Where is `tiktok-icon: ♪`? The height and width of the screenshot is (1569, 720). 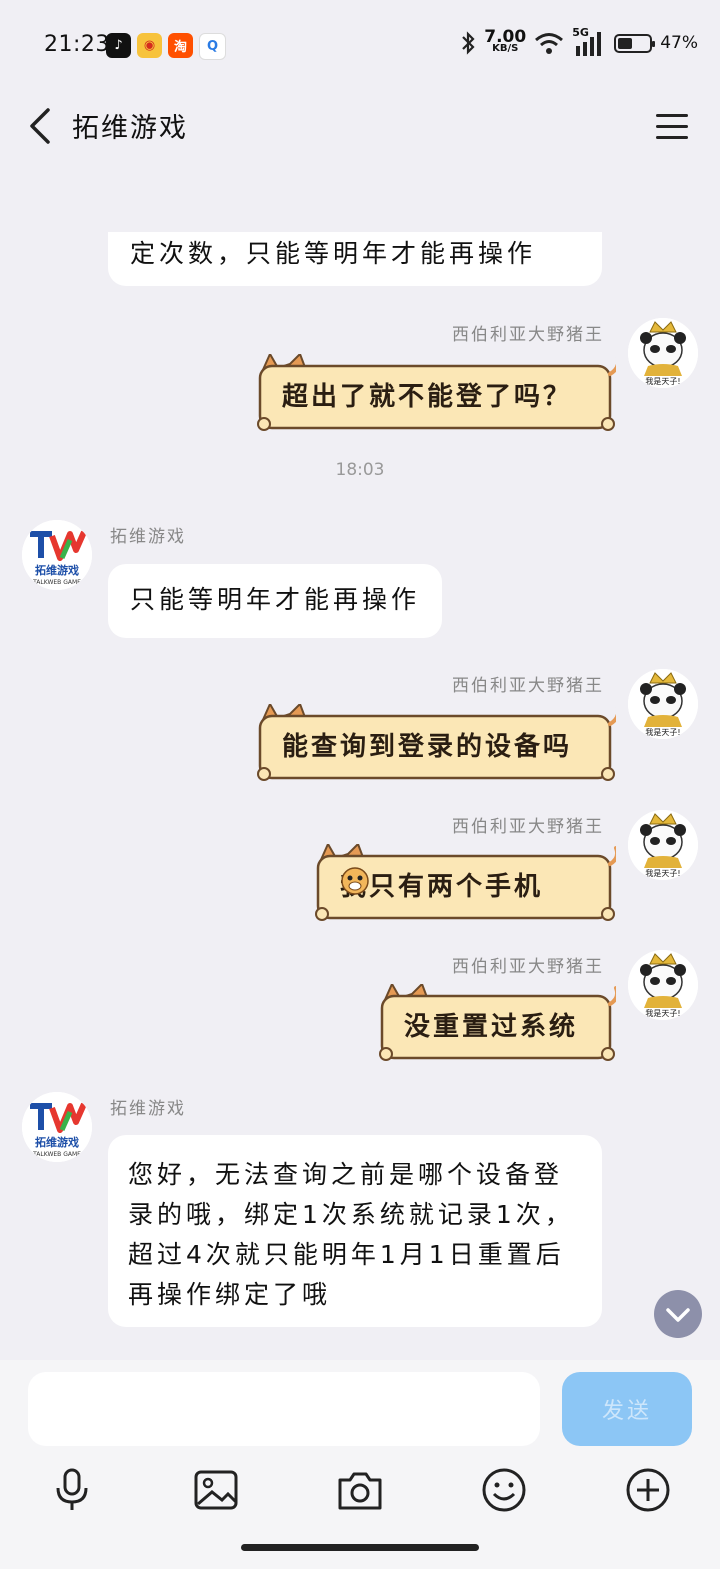
tiktok-icon: ♪ is located at coordinates (118, 45).